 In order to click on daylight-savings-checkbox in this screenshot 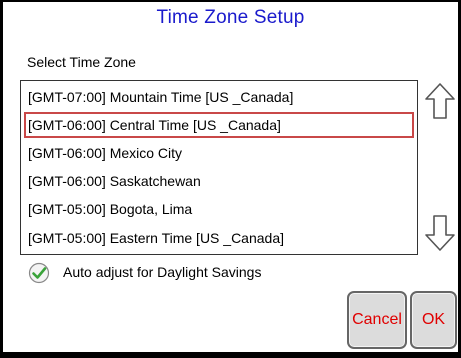, I will do `click(39, 273)`.